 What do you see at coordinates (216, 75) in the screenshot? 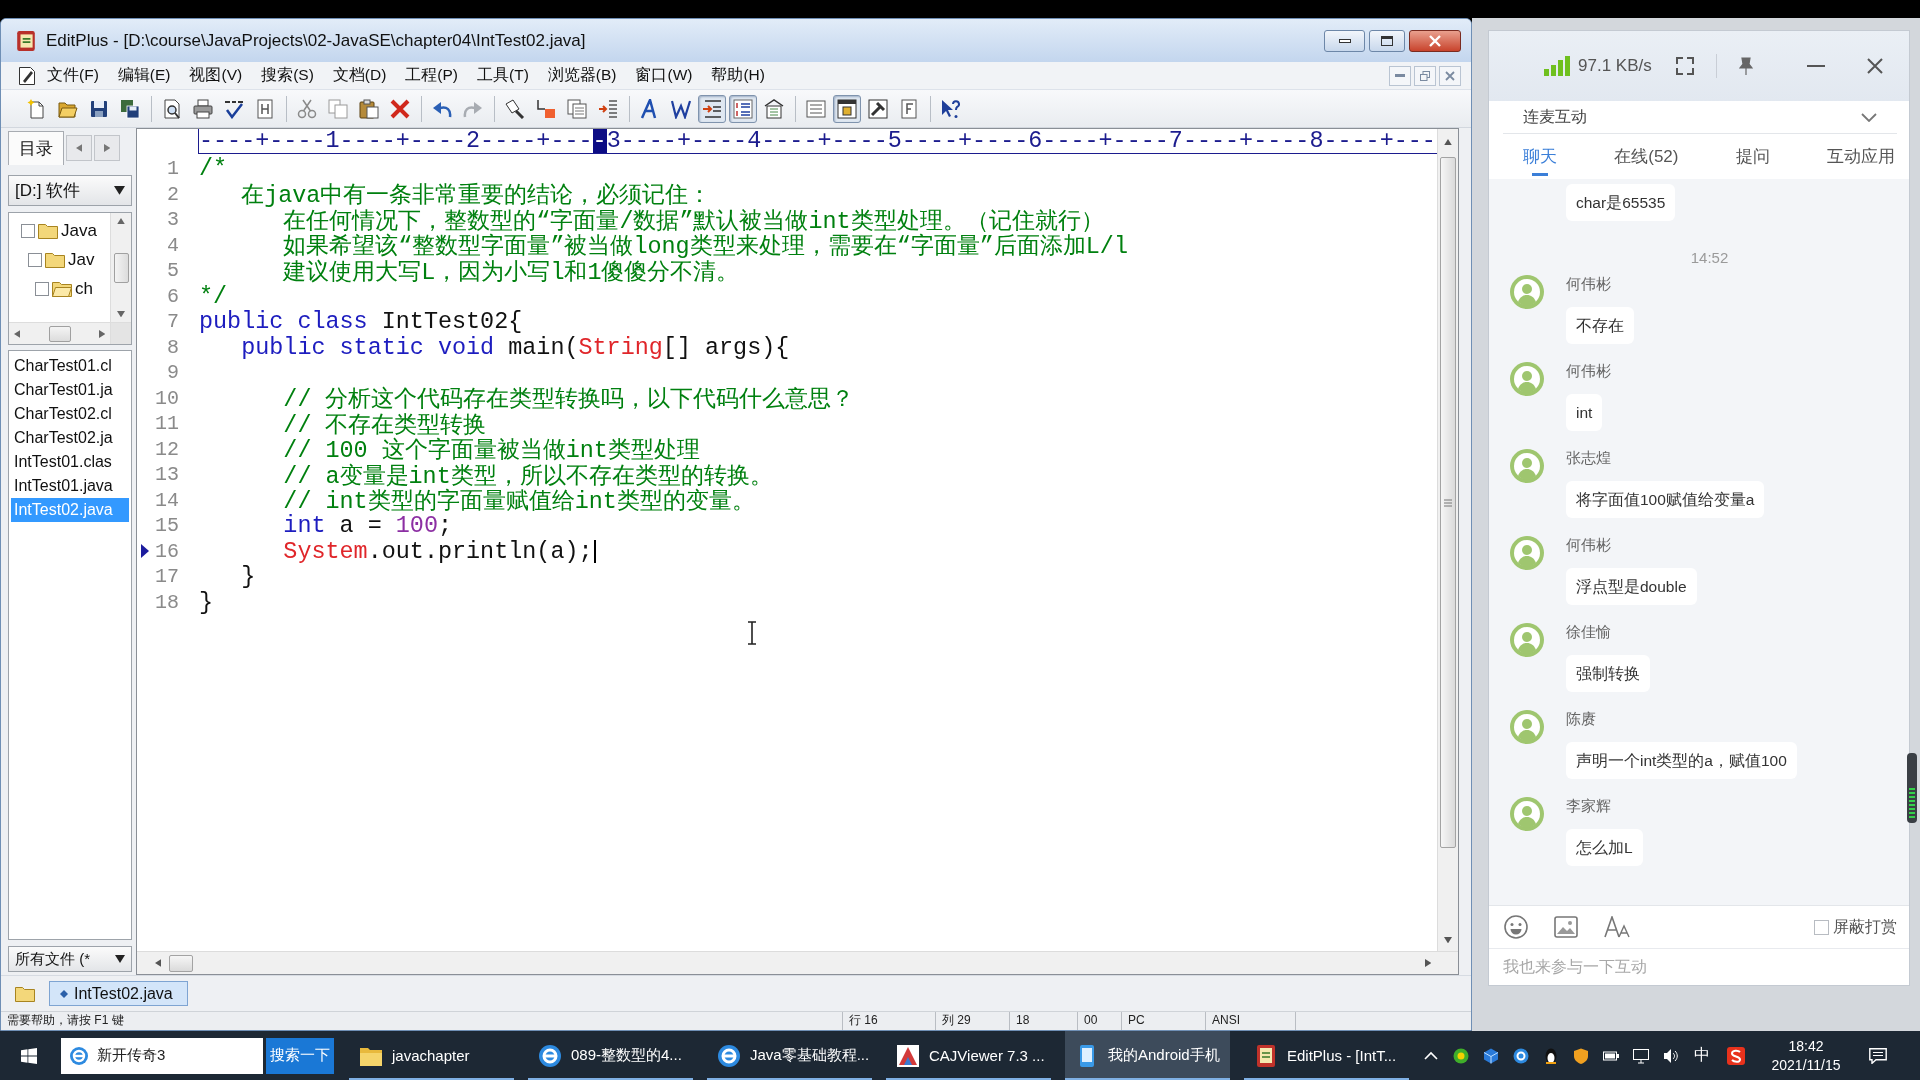
I see `menu-item: 视图(V)` at bounding box center [216, 75].